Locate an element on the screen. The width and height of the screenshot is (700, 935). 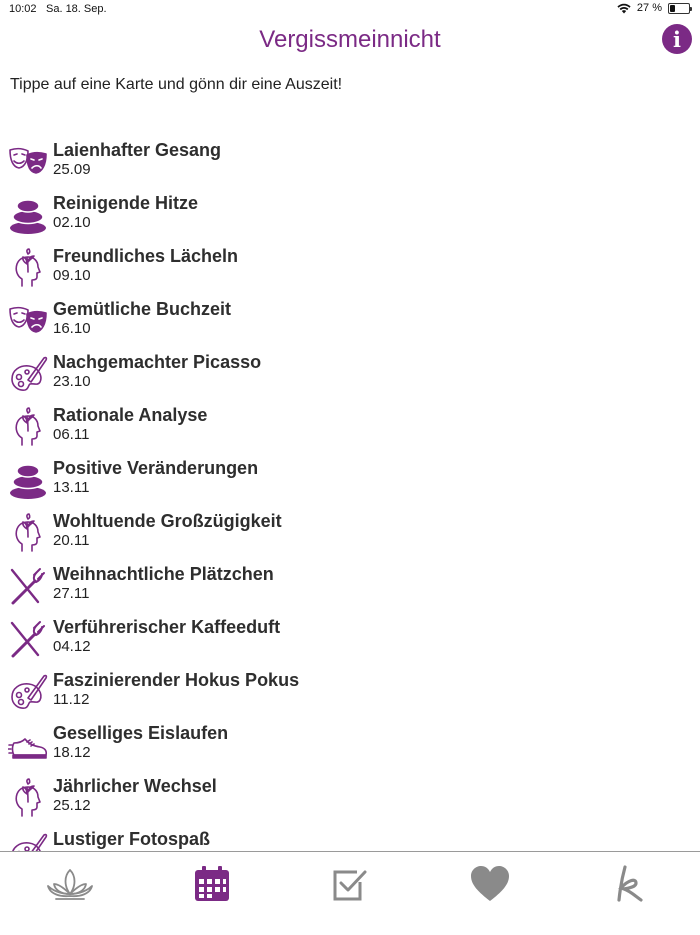
item-title: Wohltuende Großzügigkeit is located at coordinates (167, 521).